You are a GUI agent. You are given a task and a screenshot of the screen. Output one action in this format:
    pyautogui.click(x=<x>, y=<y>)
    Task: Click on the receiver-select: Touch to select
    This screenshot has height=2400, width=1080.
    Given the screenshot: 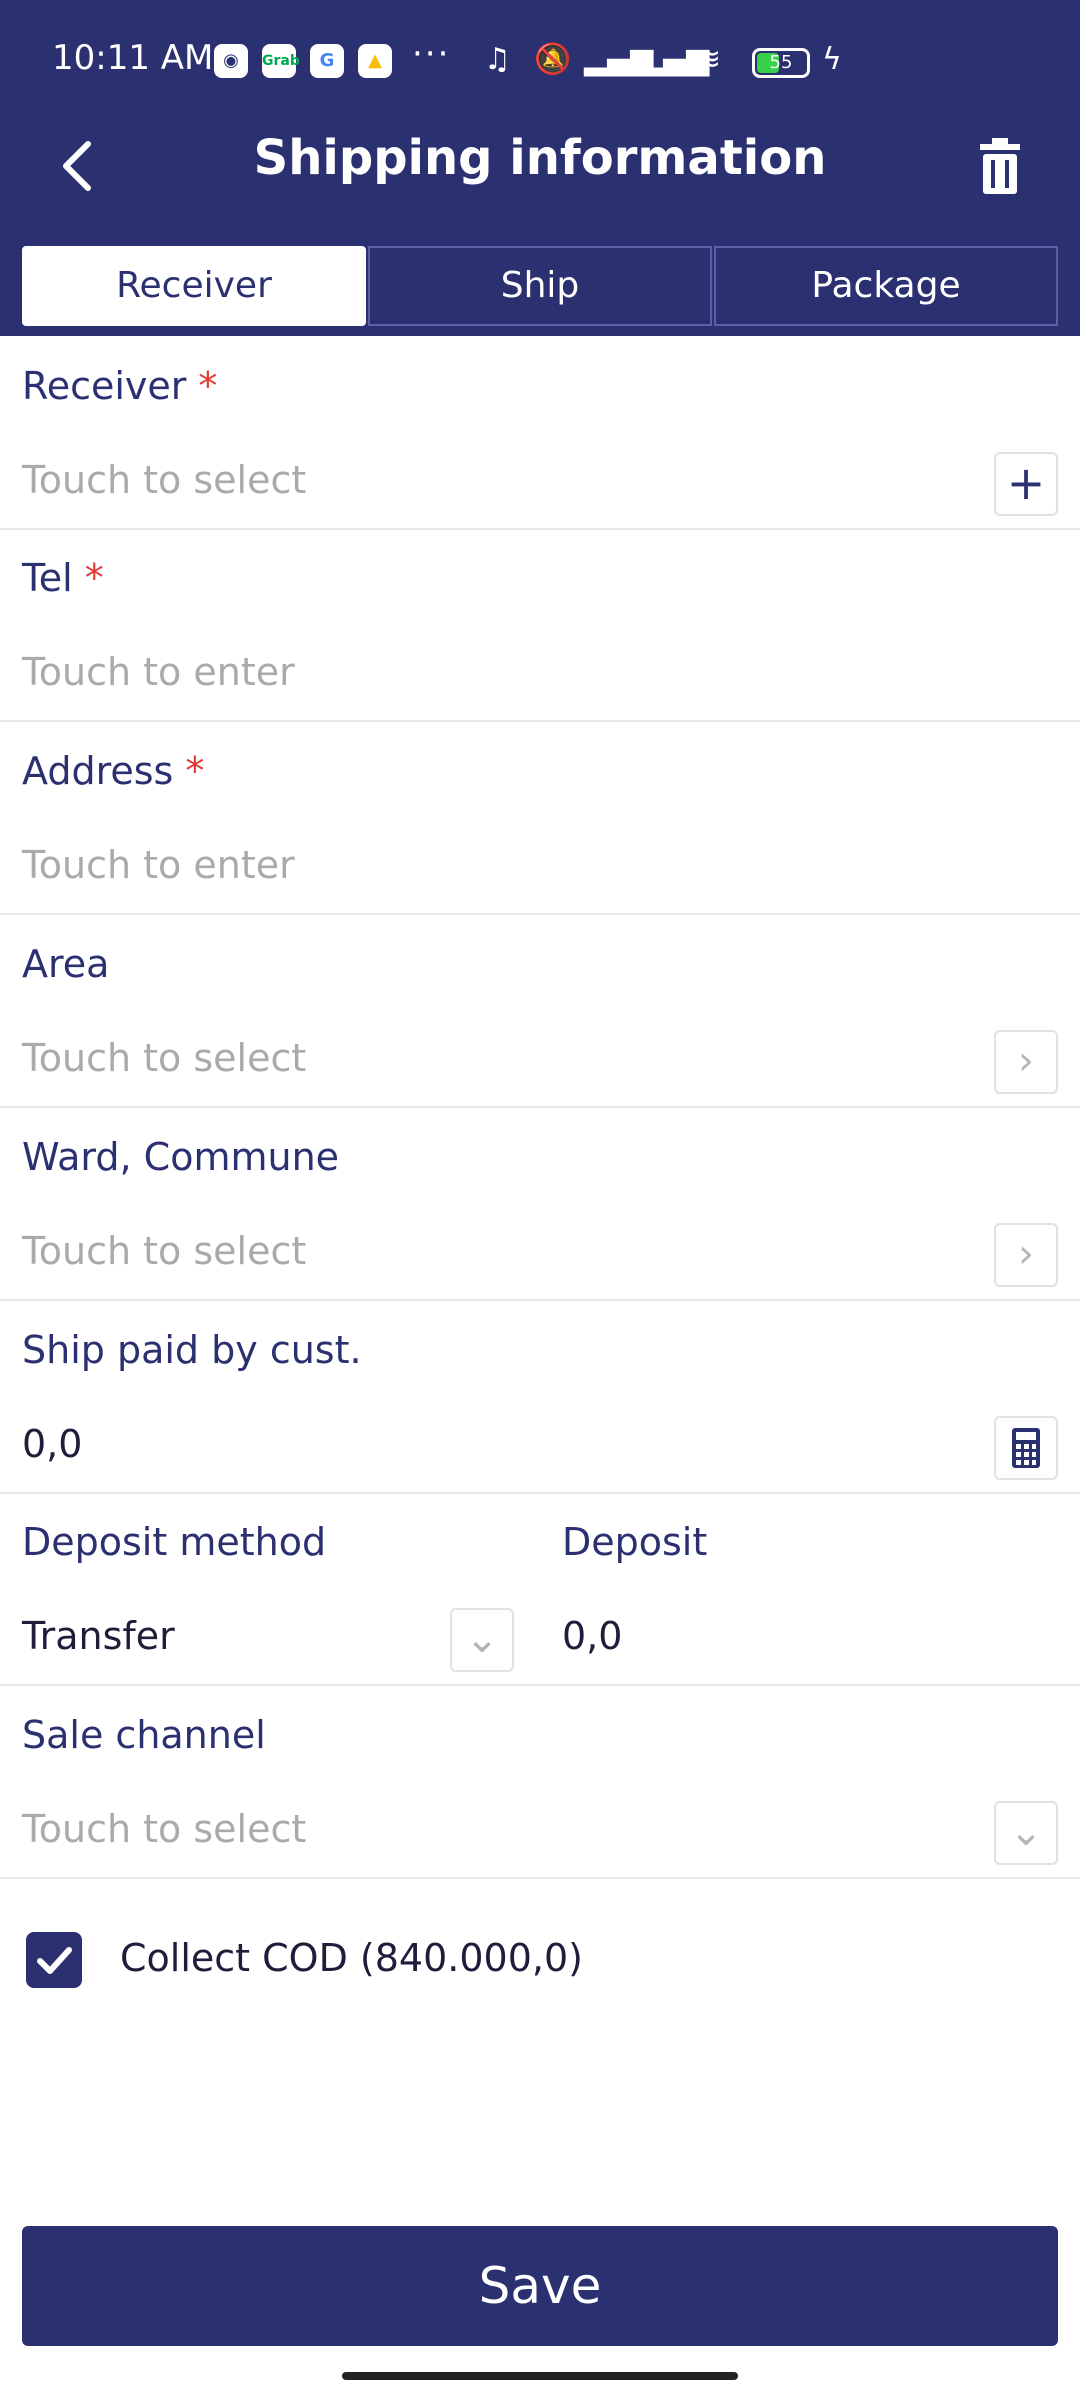 What is the action you would take?
    pyautogui.click(x=501, y=480)
    